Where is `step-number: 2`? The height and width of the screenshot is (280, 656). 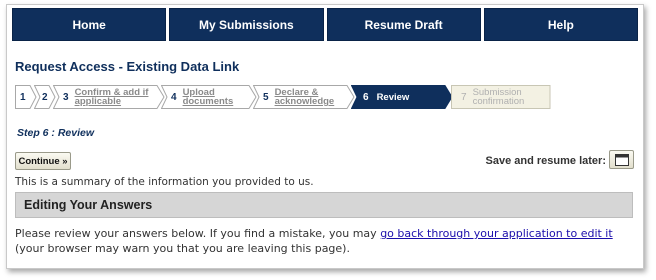 step-number: 2 is located at coordinates (45, 97).